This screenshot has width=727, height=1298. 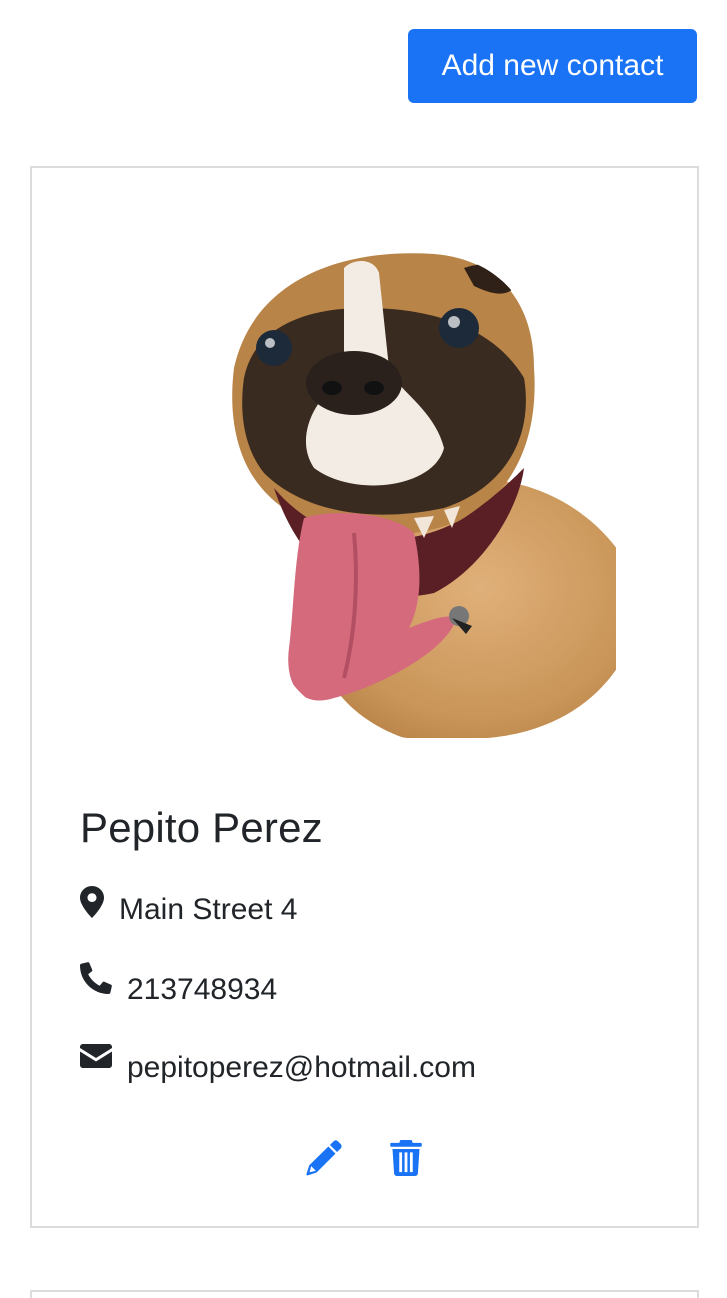 What do you see at coordinates (301, 1067) in the screenshot?
I see `contact-email: pepitoperez@hotmail.com` at bounding box center [301, 1067].